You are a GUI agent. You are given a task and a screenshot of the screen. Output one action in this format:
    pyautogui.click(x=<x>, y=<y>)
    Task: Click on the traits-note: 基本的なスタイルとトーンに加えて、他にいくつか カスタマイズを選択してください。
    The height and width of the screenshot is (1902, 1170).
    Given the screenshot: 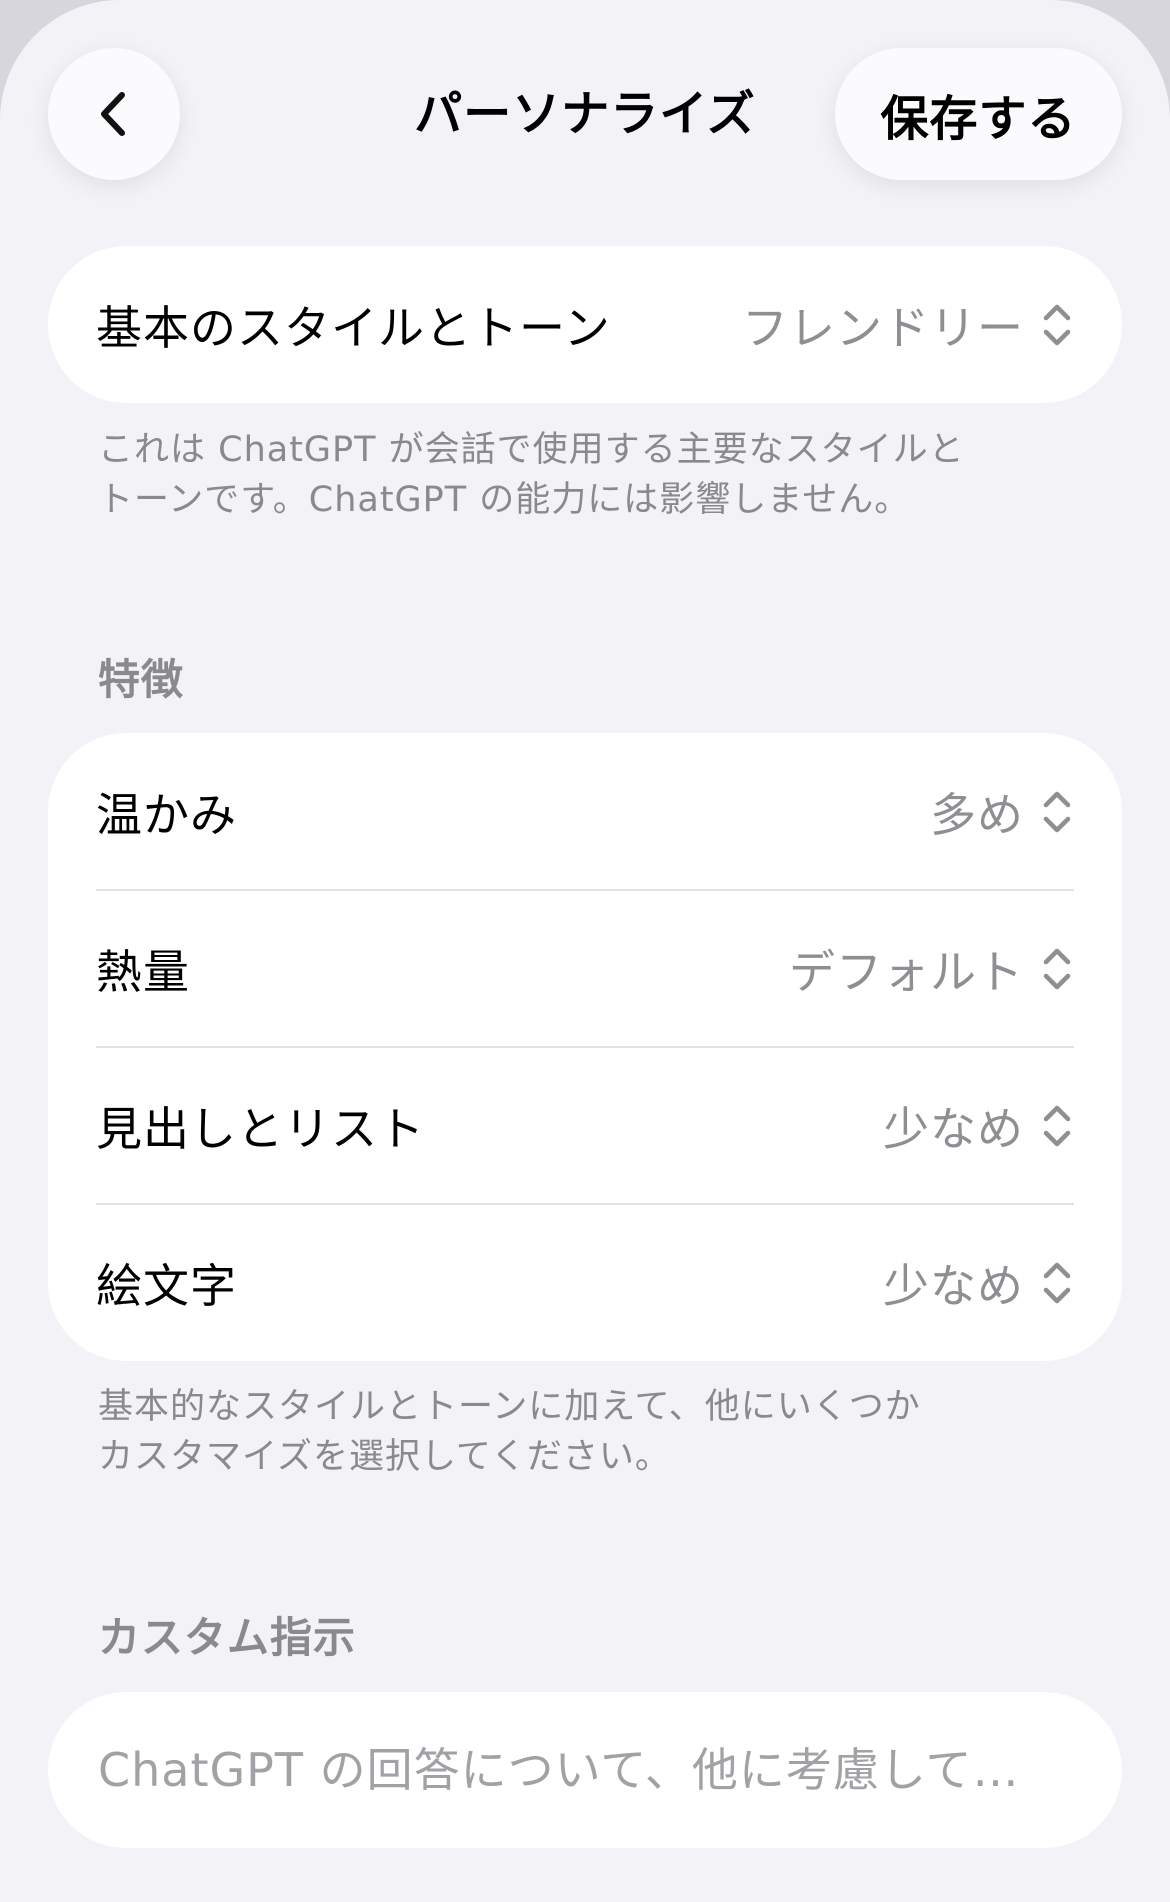 What is the action you would take?
    pyautogui.click(x=548, y=1432)
    